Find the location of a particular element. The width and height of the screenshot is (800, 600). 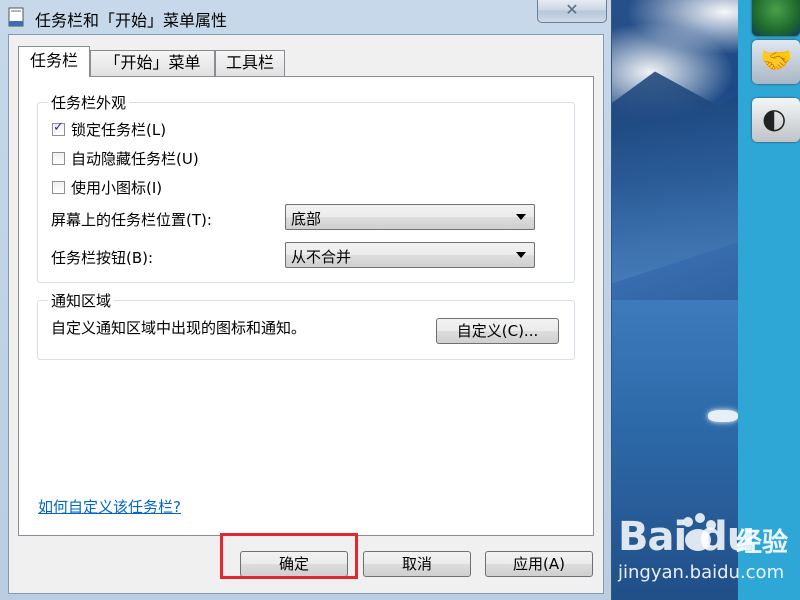

auto-hide-label: 自动隐藏任务栏(U) is located at coordinates (135, 158).